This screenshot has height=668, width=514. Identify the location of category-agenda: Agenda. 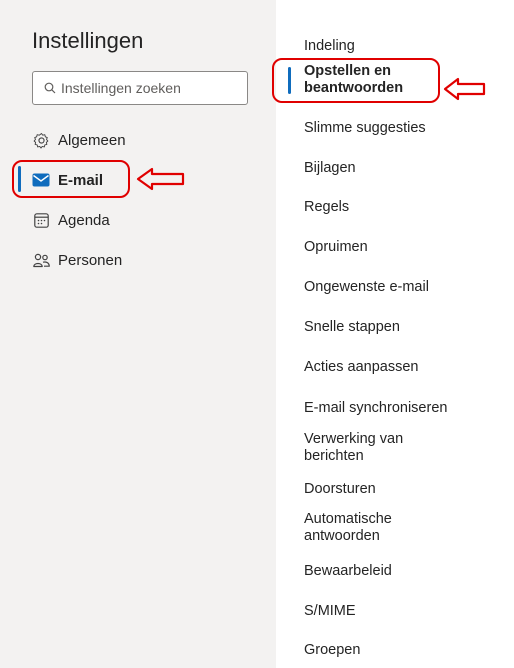
(71, 220).